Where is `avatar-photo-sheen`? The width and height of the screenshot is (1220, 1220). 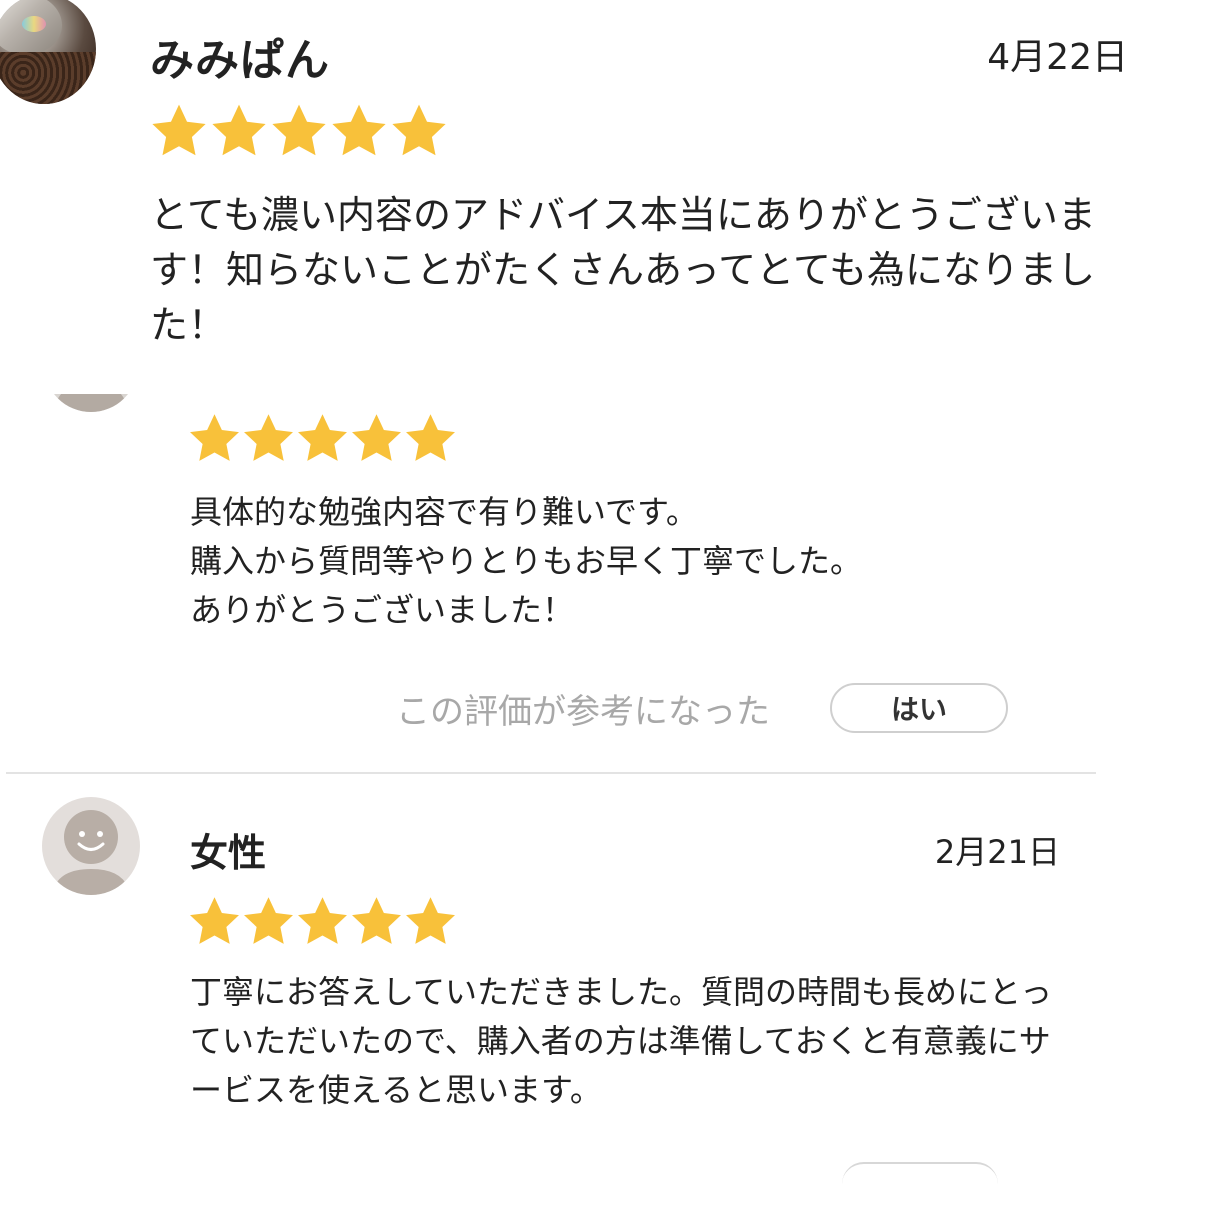
avatar-photo-sheen is located at coordinates (34, 24).